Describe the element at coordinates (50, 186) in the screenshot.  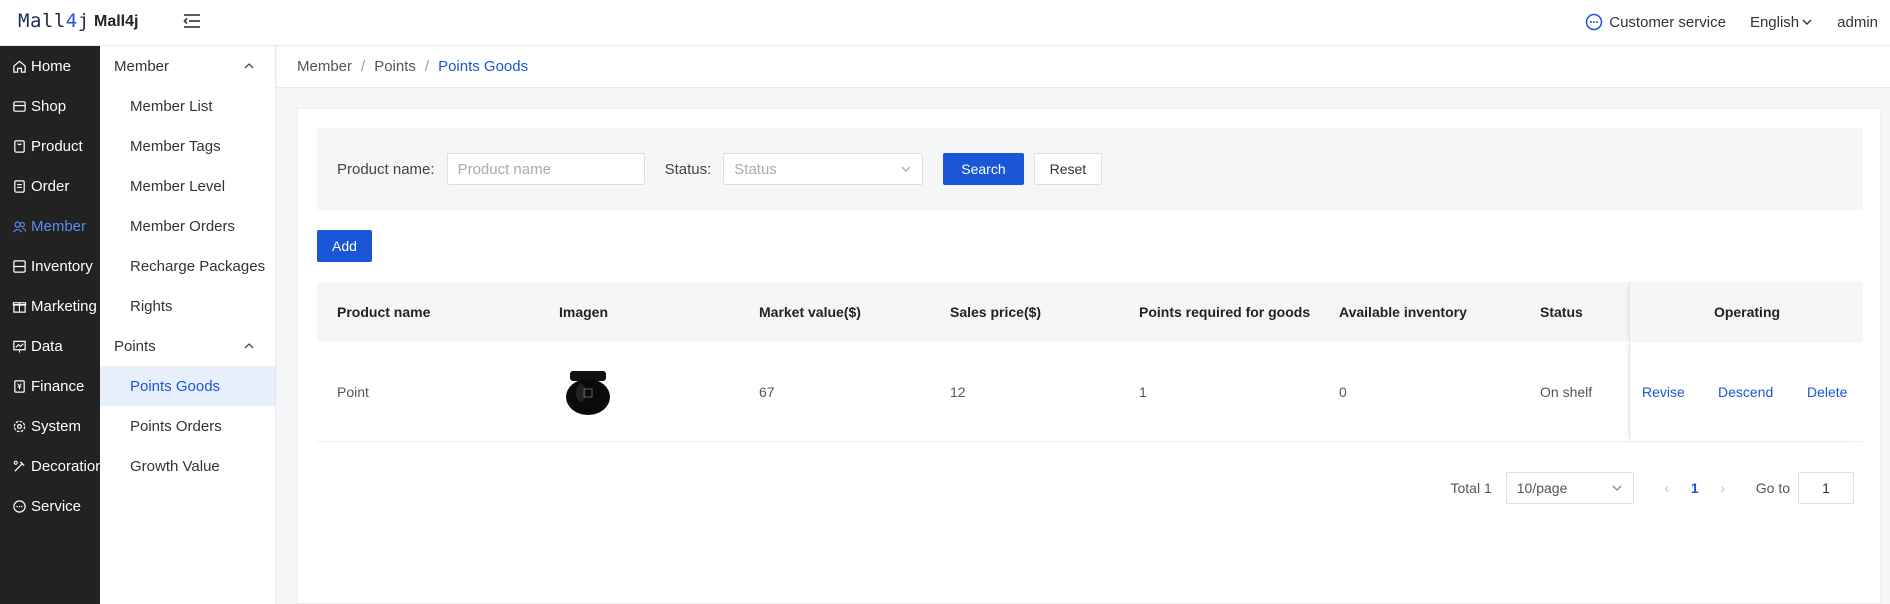
I see `sidebar-item-order: Order` at that location.